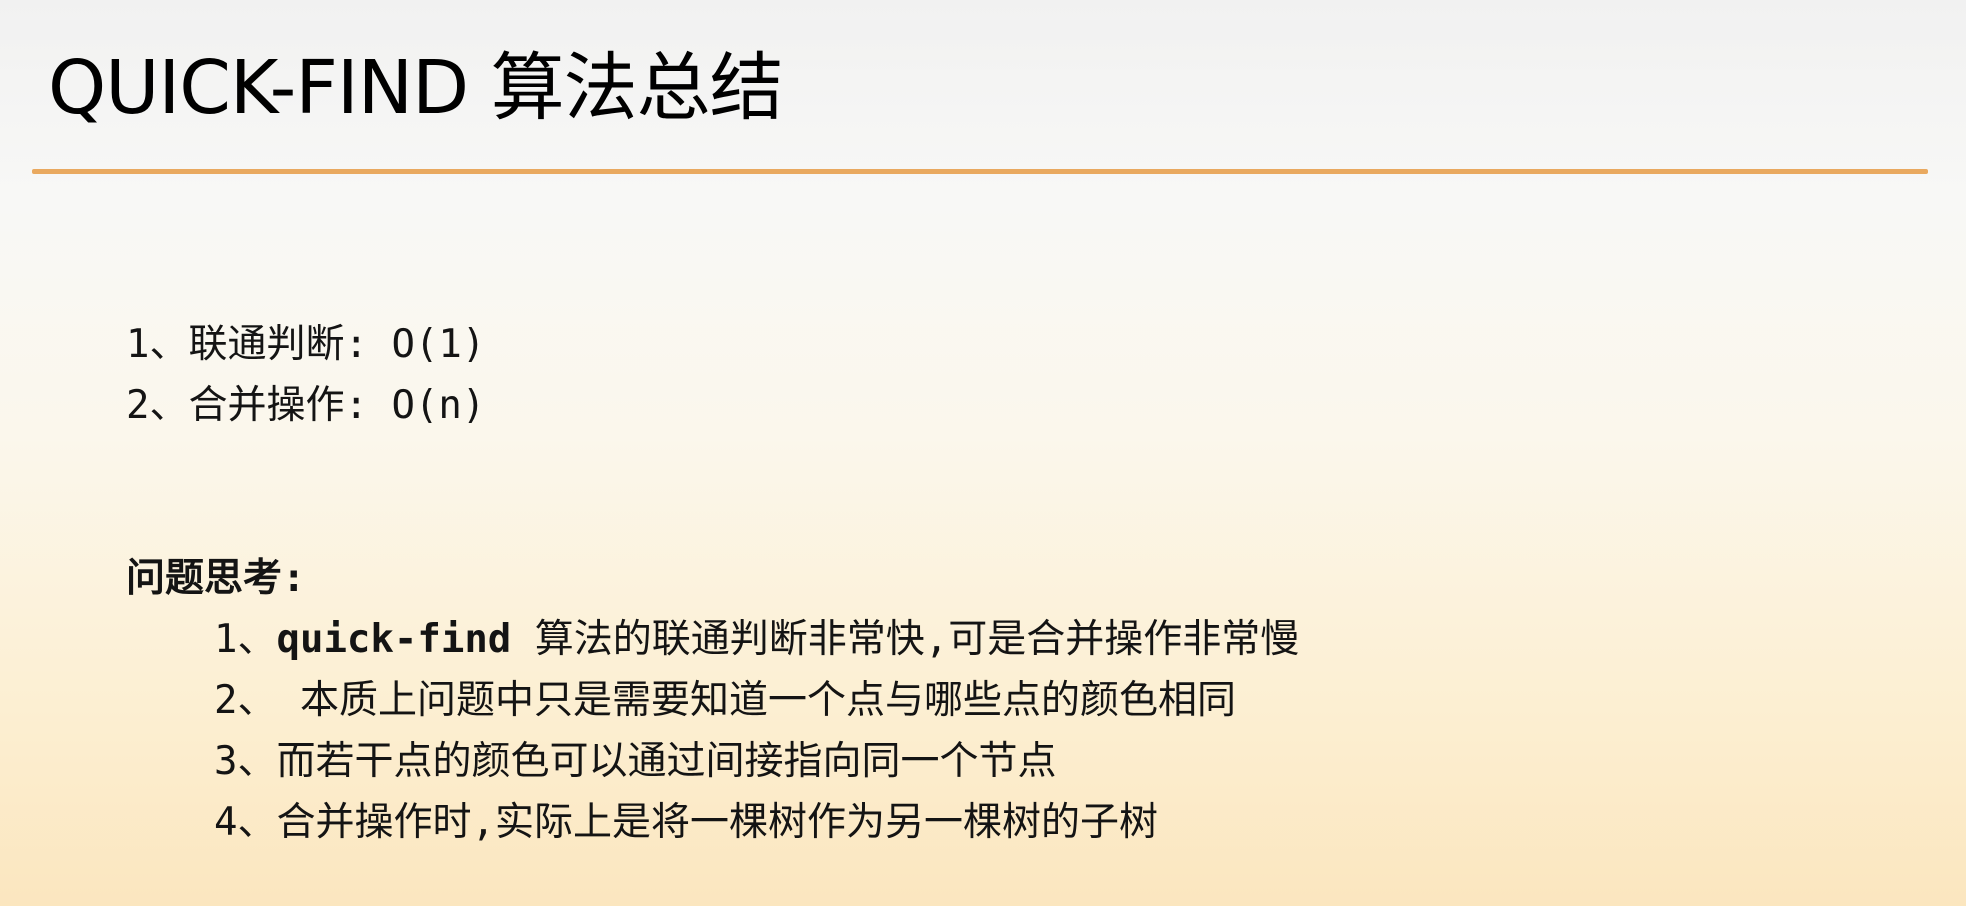 Image resolution: width=1966 pixels, height=906 pixels. What do you see at coordinates (635, 761) in the screenshot?
I see `thinking-item-3: 3、而若干点的颜色可以通过间接指向同一个节点` at bounding box center [635, 761].